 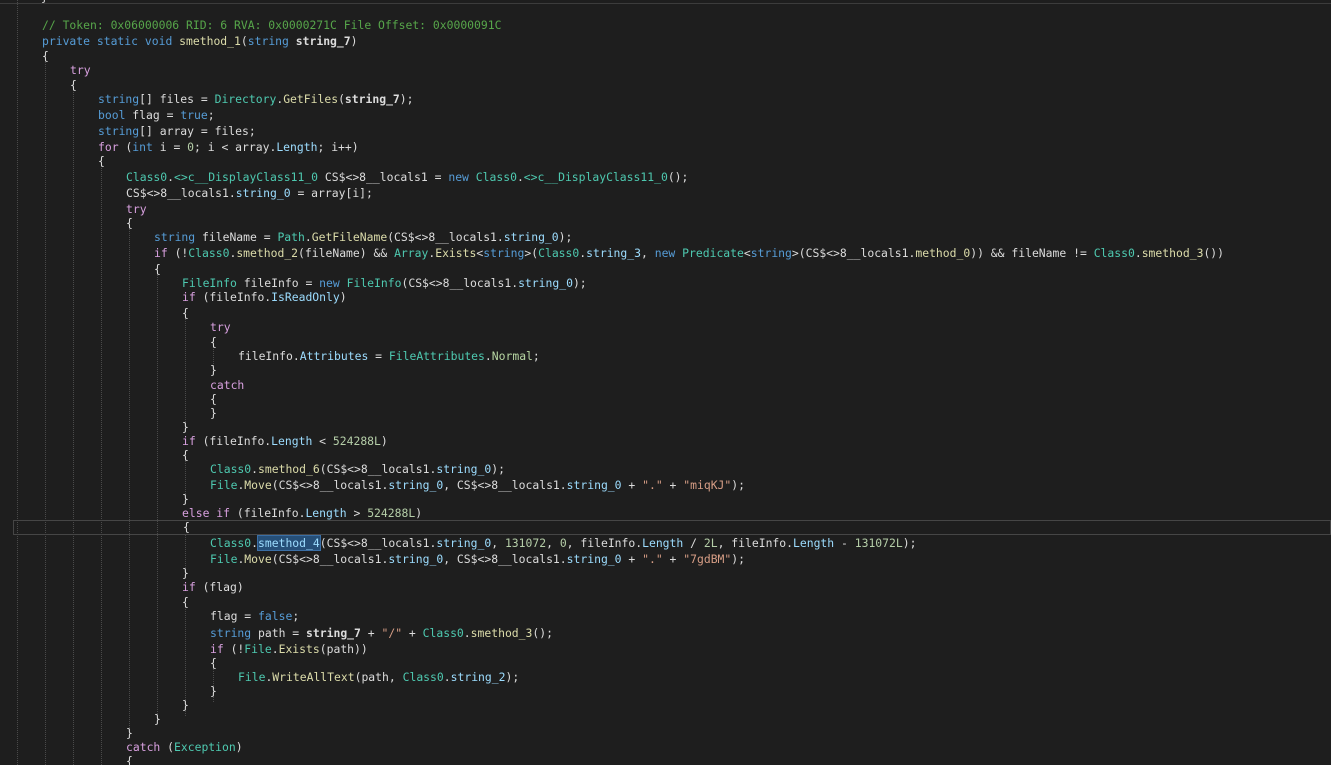 I want to click on code-token: <, so click(x=322, y=441).